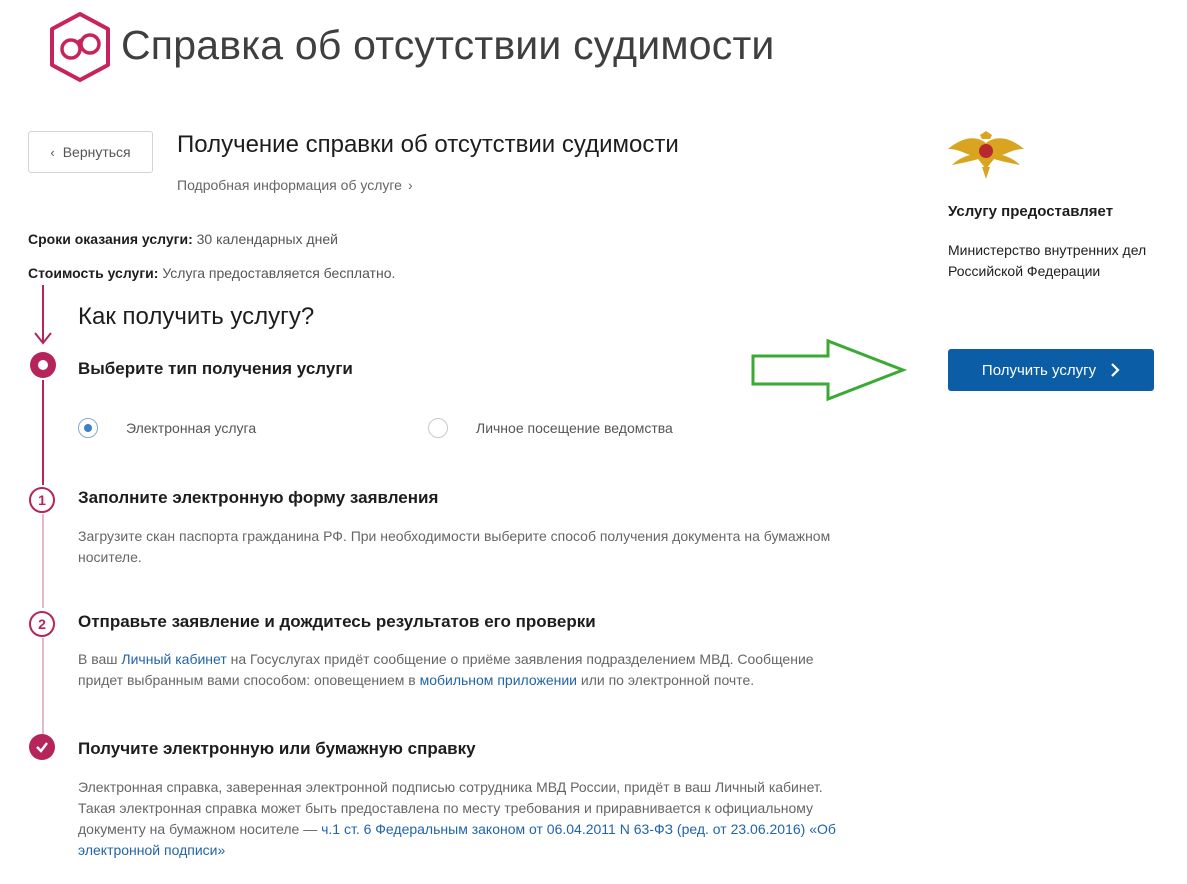 The width and height of the screenshot is (1187, 884). I want to click on get-service-button: Получить услугу, so click(1051, 370).